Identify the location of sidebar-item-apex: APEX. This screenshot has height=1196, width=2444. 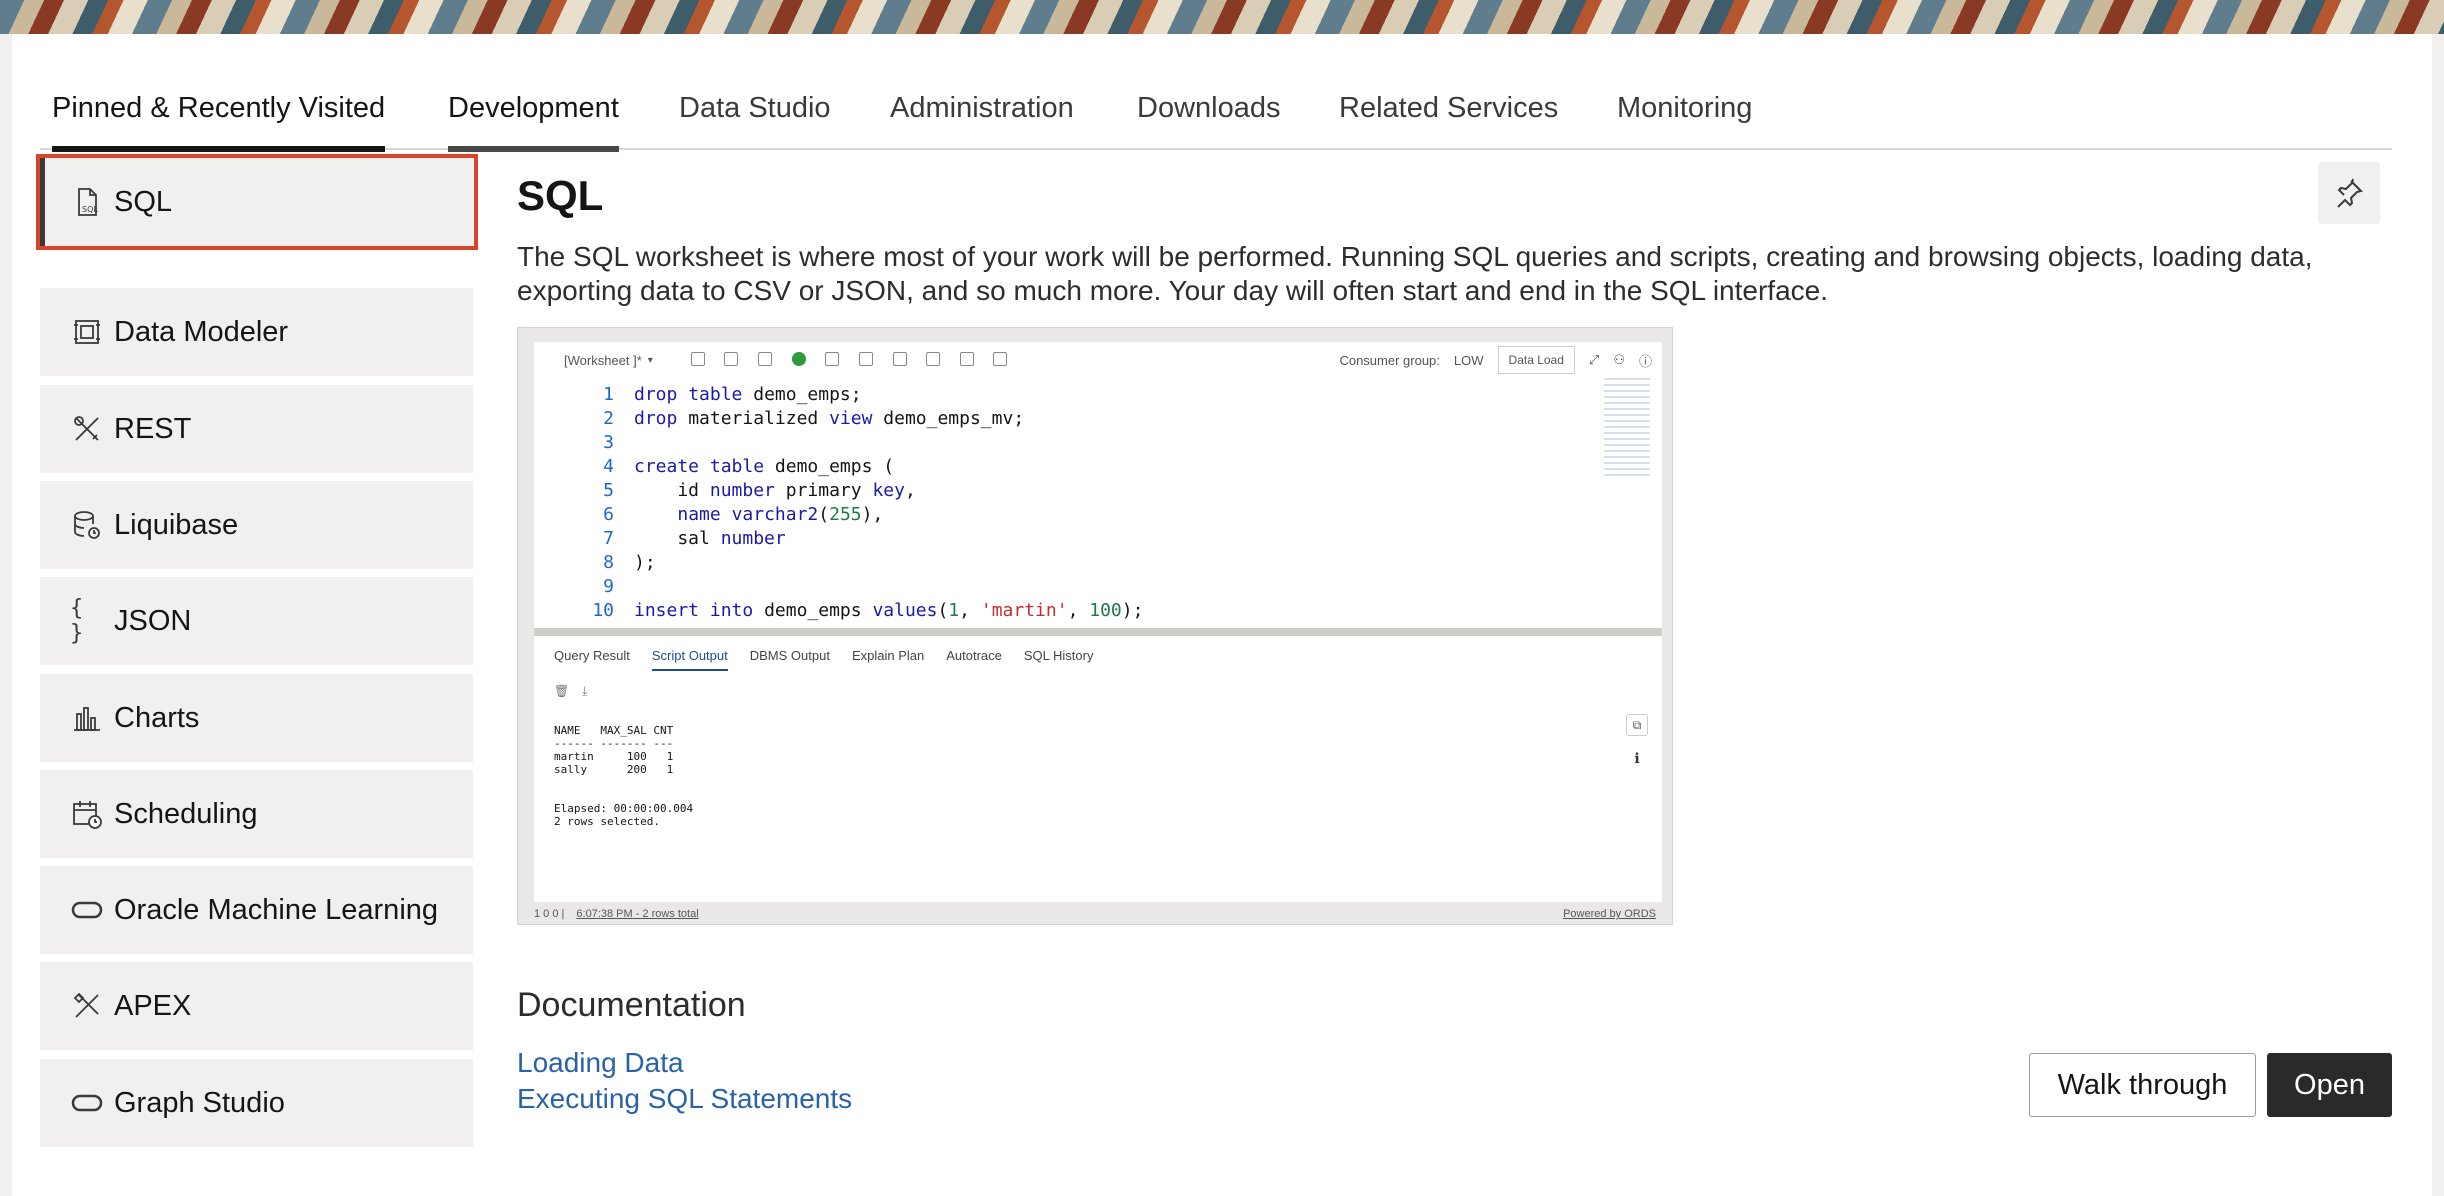
(256, 1006).